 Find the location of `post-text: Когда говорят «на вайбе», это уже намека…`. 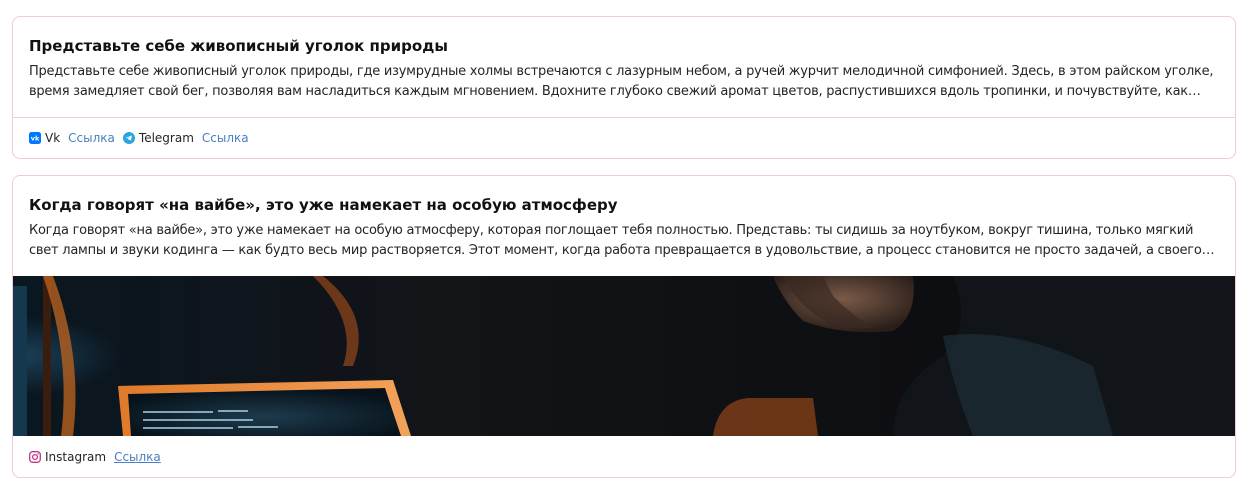

post-text: Когда говорят «на вайбе», это уже намека… is located at coordinates (615, 240).